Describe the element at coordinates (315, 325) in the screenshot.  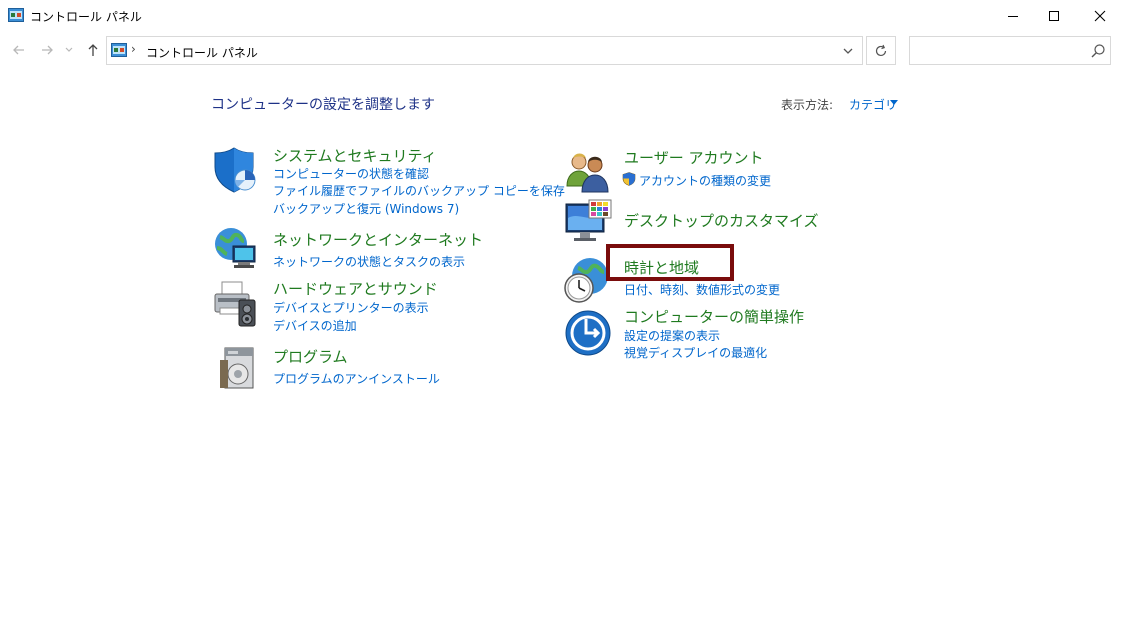
I see `link-add-device: デバイスの追加` at that location.